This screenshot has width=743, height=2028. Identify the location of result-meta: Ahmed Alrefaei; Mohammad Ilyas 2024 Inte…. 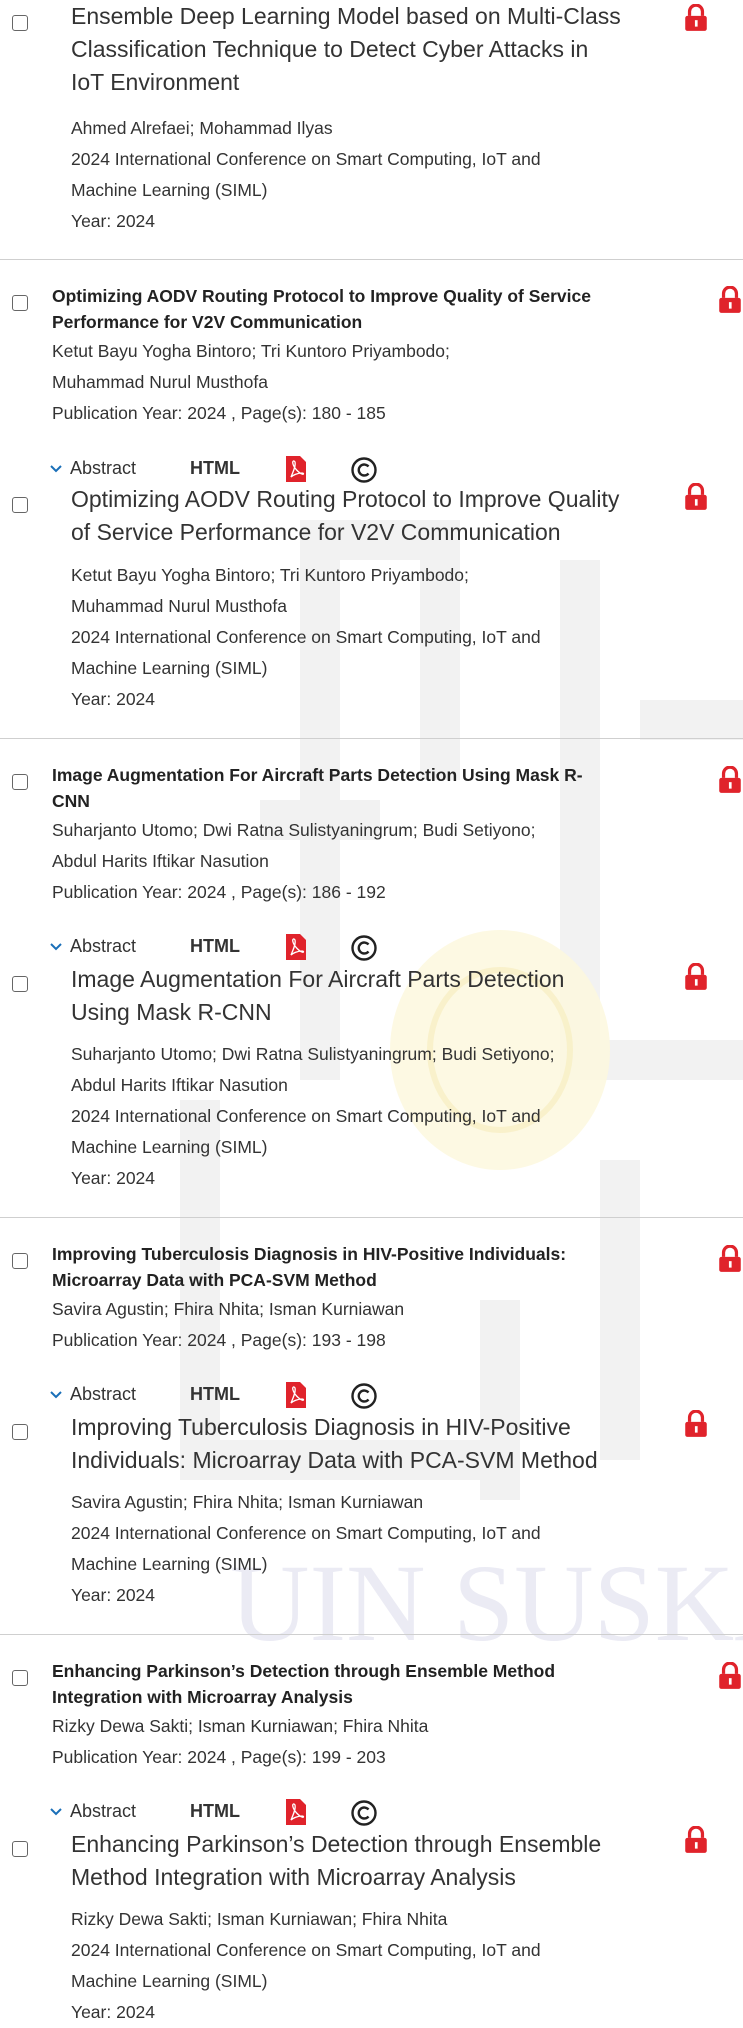
(306, 175).